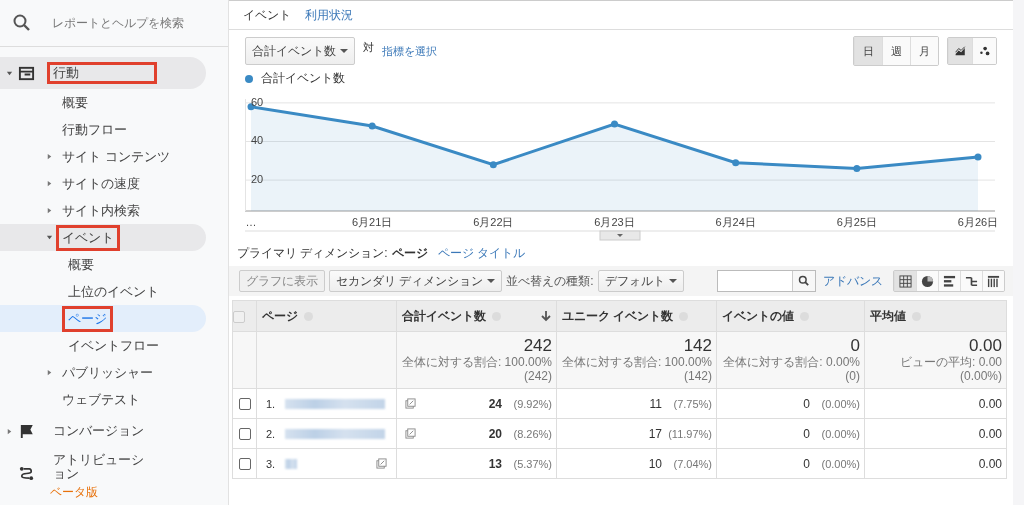 This screenshot has width=1024, height=505. Describe the element at coordinates (87, 318) in the screenshot. I see `nav-label: ページ` at that location.